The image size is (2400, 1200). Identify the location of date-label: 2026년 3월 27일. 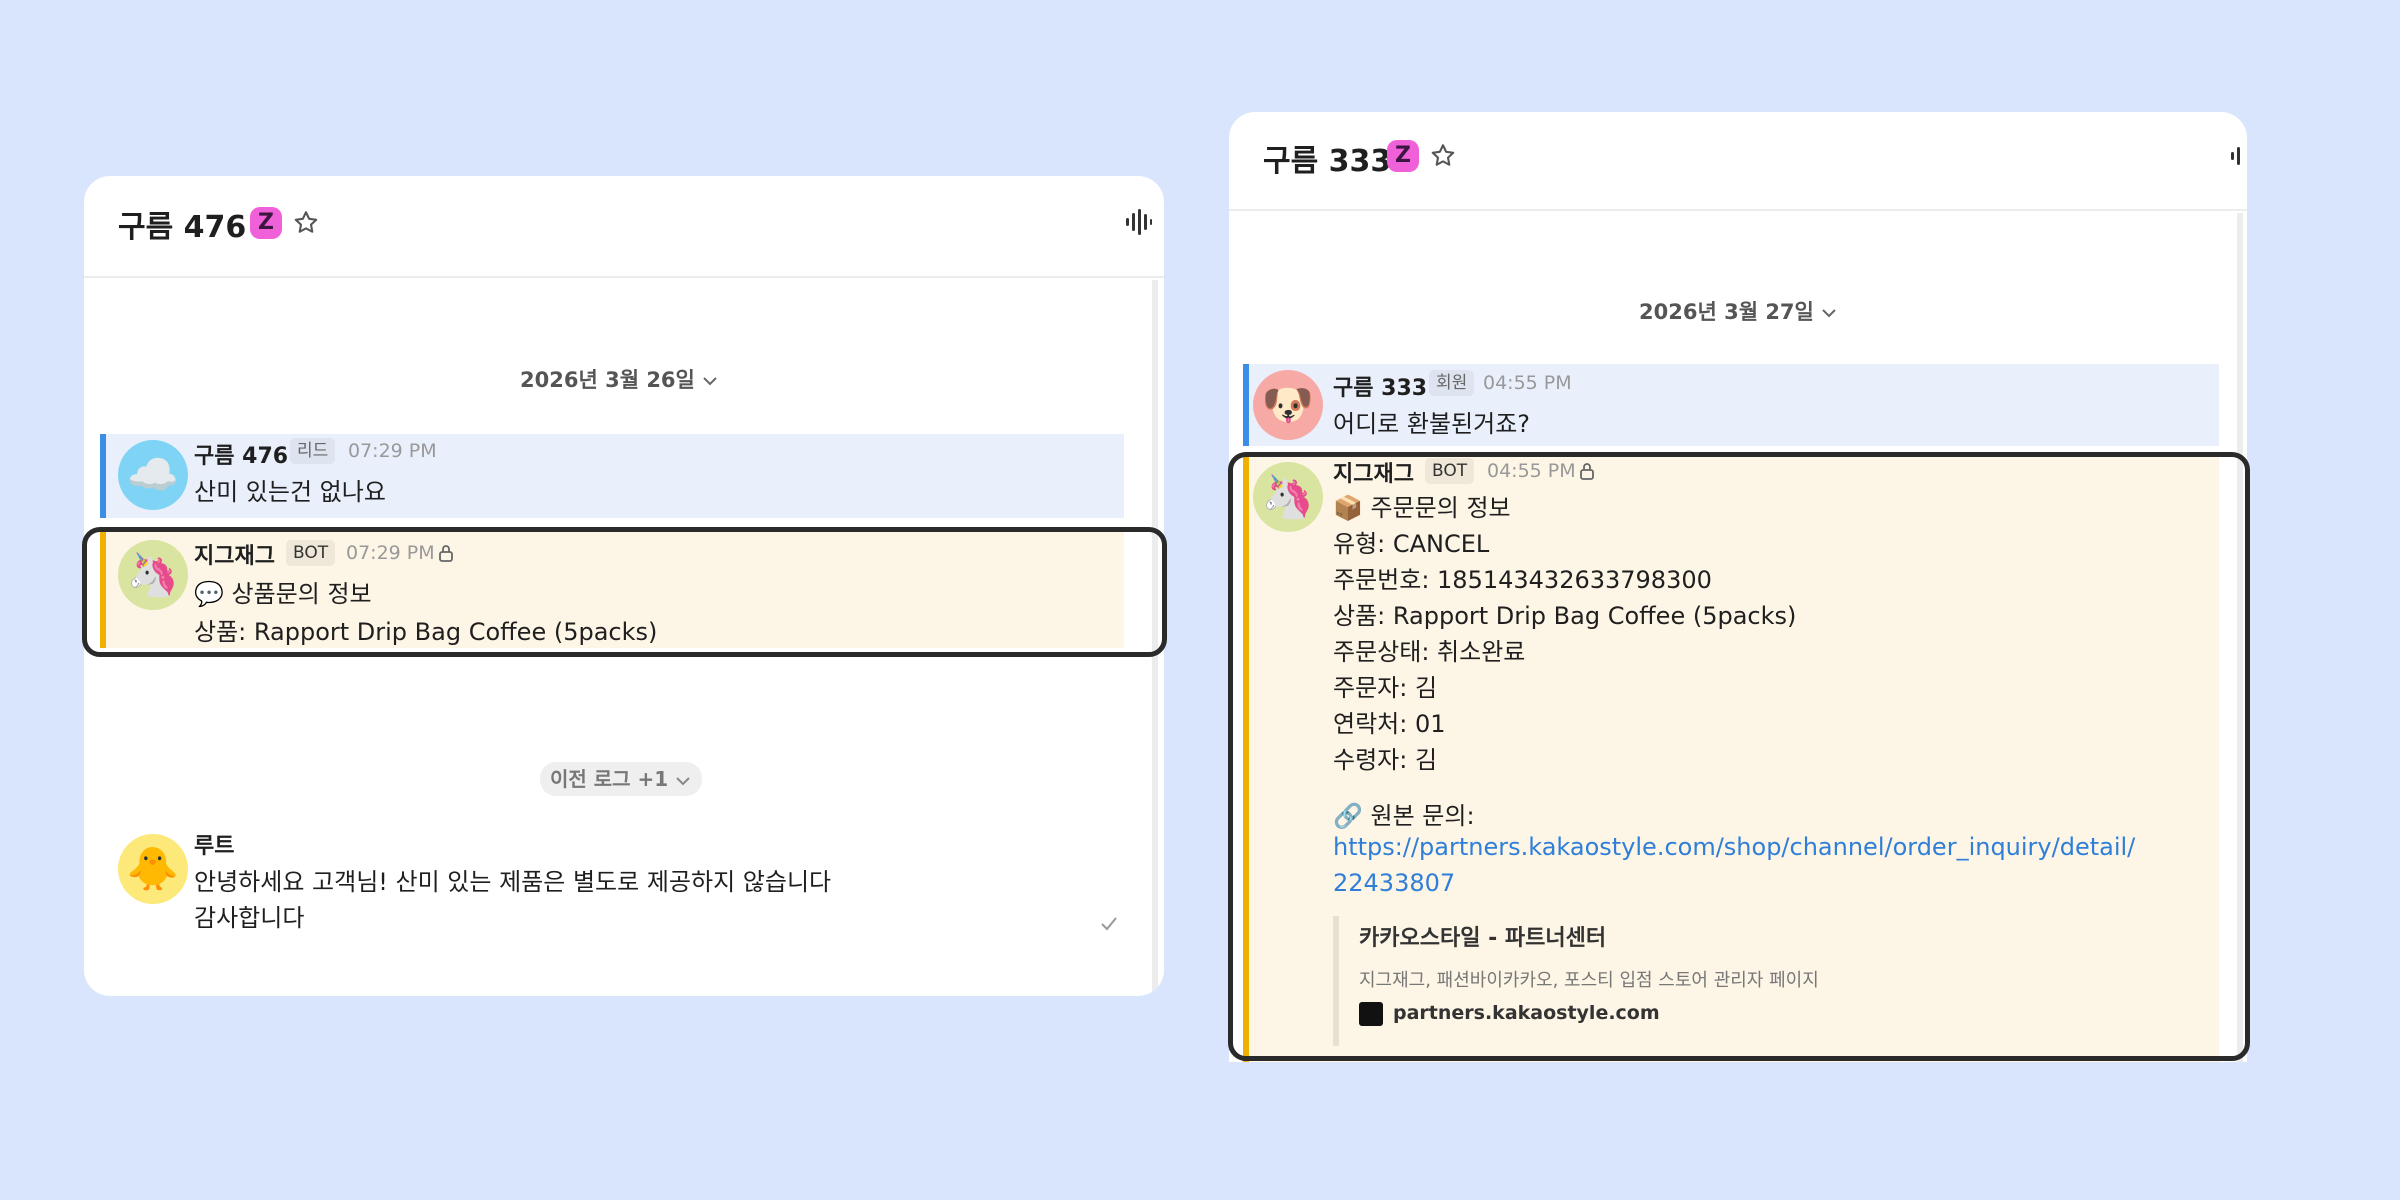
(1726, 312).